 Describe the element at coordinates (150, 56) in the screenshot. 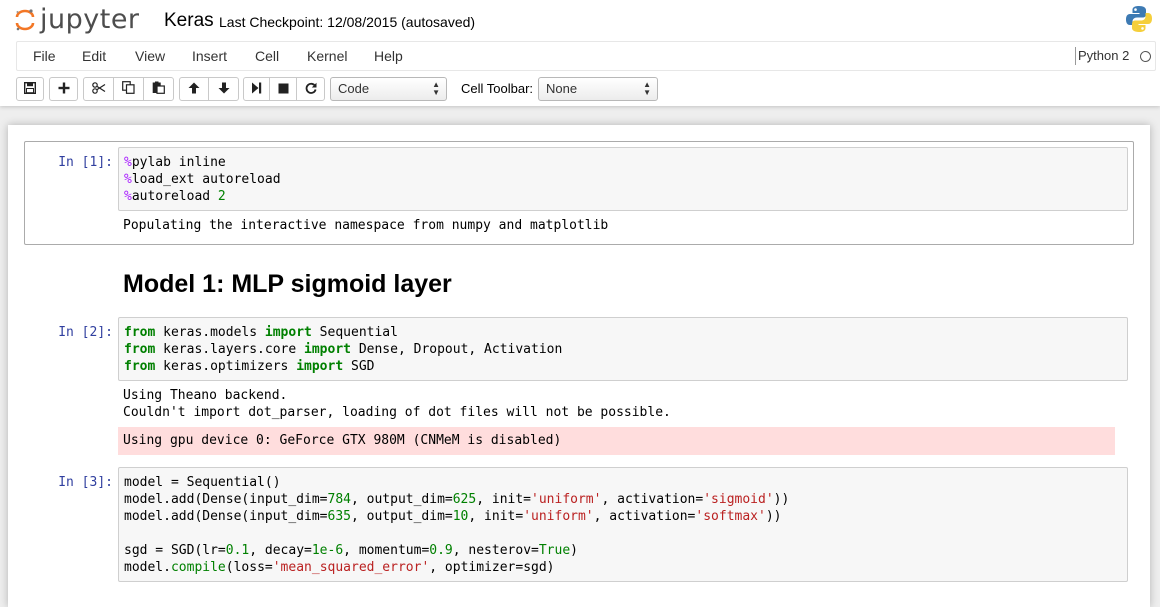

I see `menu-view: View` at that location.